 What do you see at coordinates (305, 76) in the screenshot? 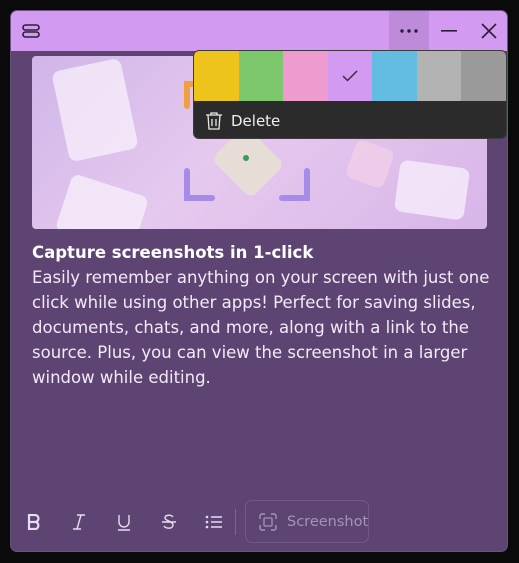
I see `color-swatch-pink` at bounding box center [305, 76].